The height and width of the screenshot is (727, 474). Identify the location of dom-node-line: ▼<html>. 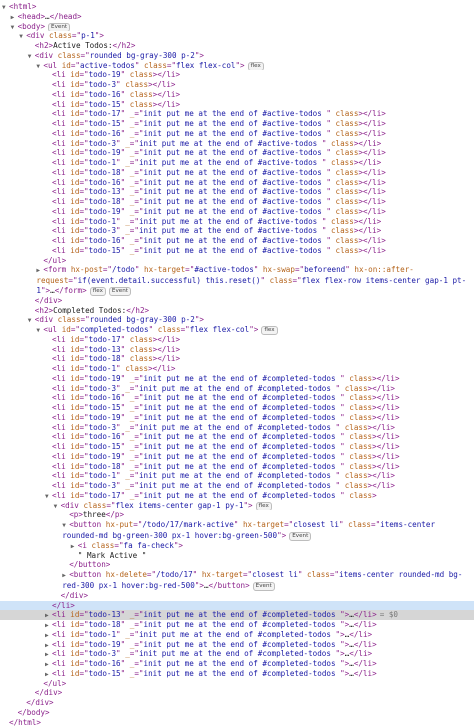
(237, 7).